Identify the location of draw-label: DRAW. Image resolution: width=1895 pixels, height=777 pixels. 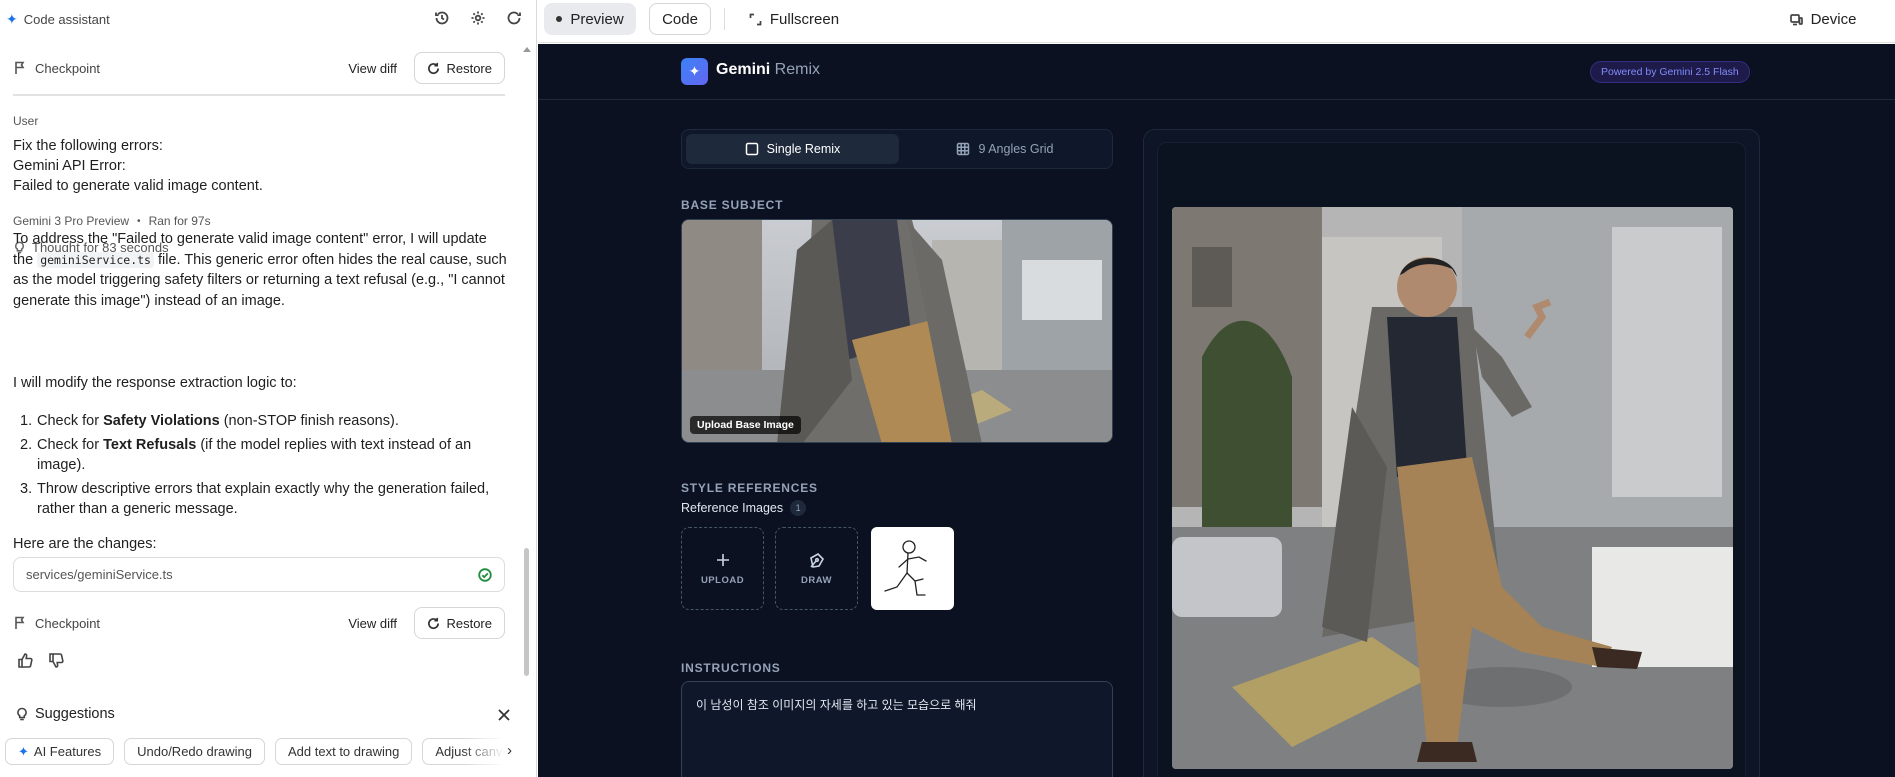
(816, 580).